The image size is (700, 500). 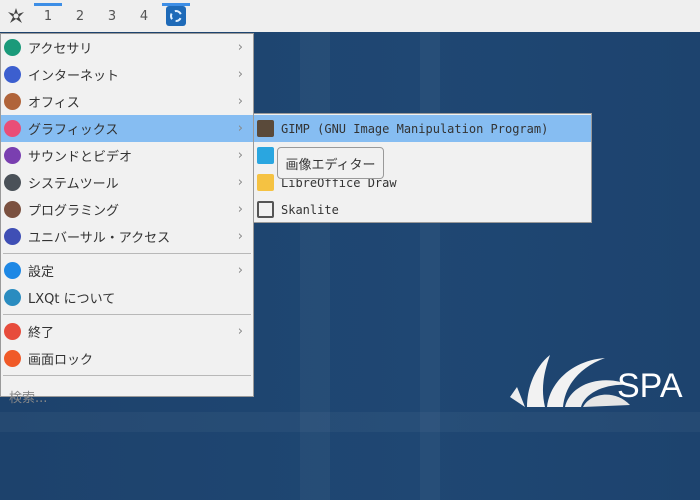 I want to click on workspace-2: 2, so click(x=80, y=16).